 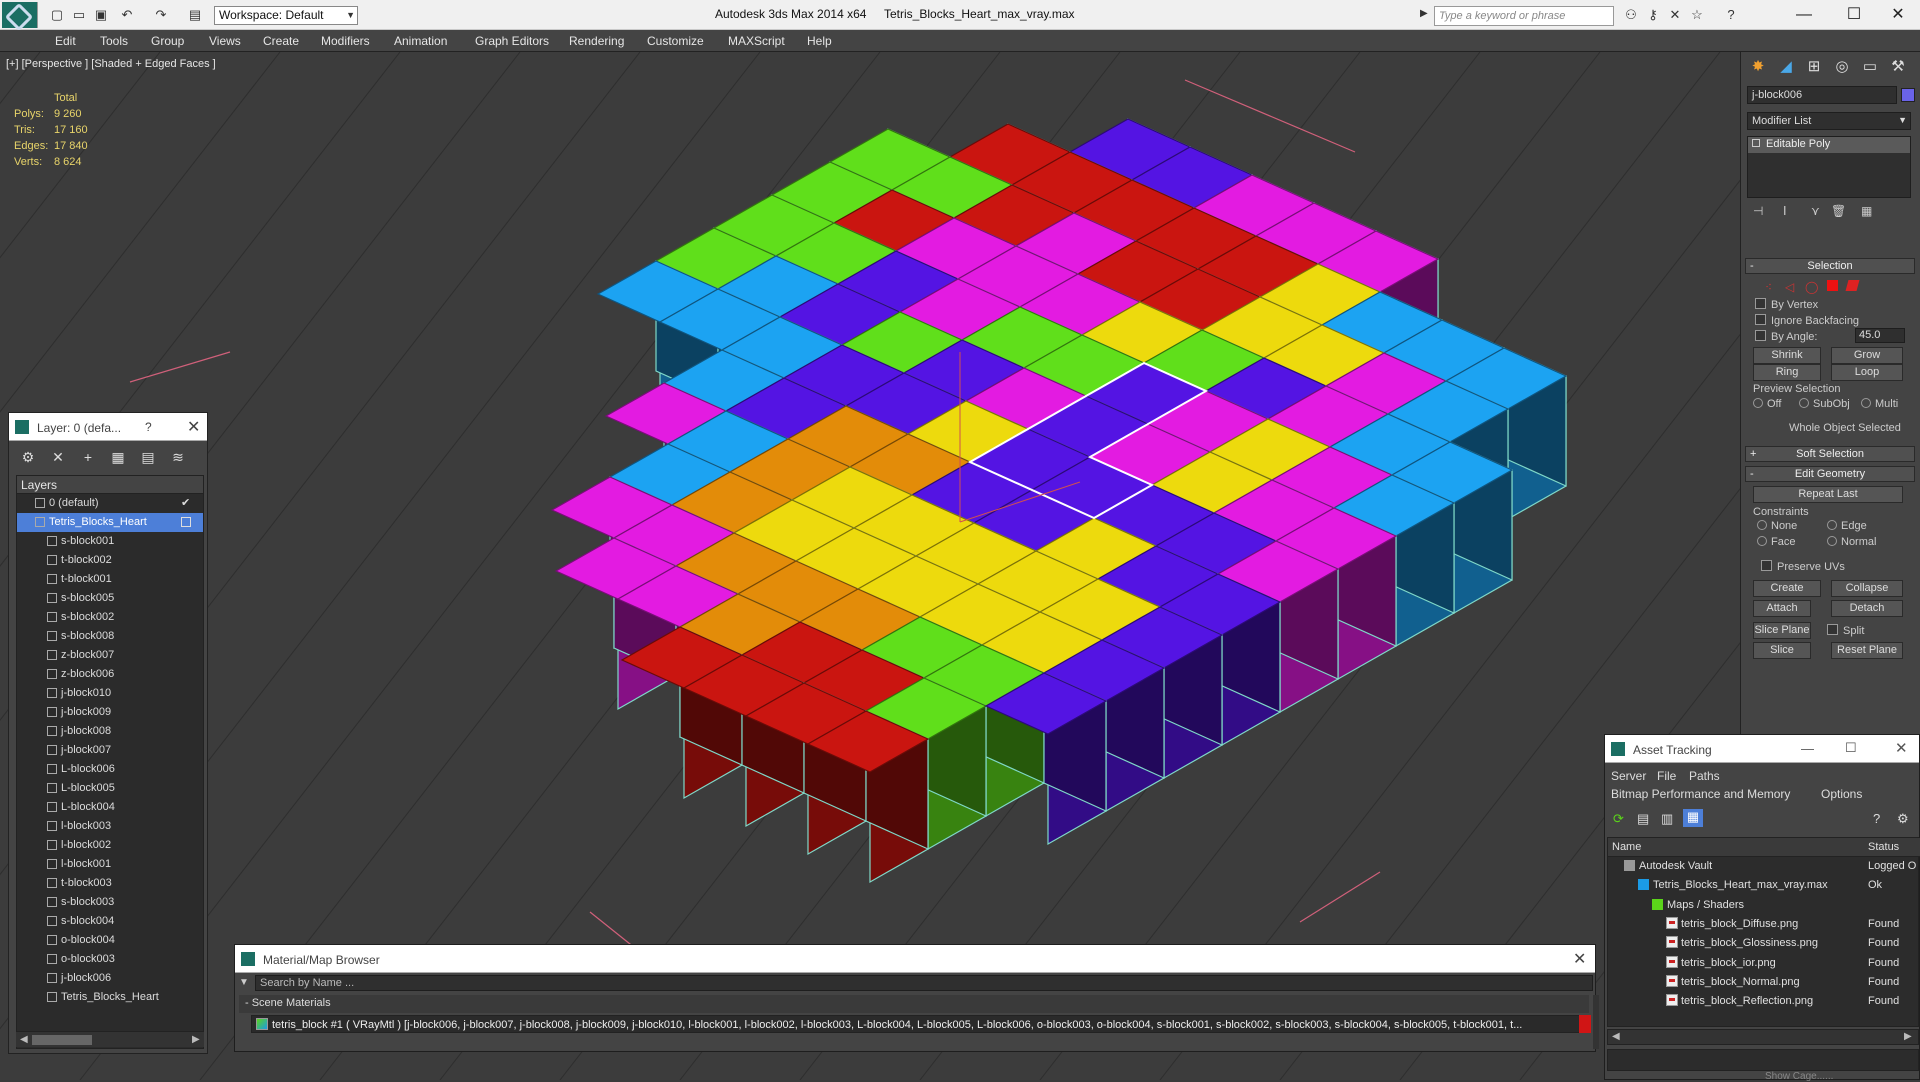 What do you see at coordinates (1700, 794) in the screenshot?
I see `menu-bitmap-performance: Bitmap Performance and Memory` at bounding box center [1700, 794].